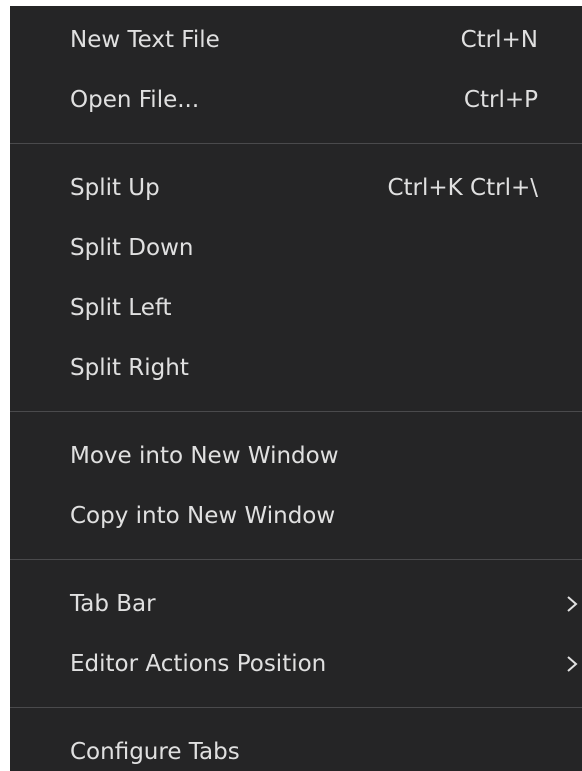  What do you see at coordinates (204, 456) in the screenshot?
I see `menu-item-label: Move into New Window` at bounding box center [204, 456].